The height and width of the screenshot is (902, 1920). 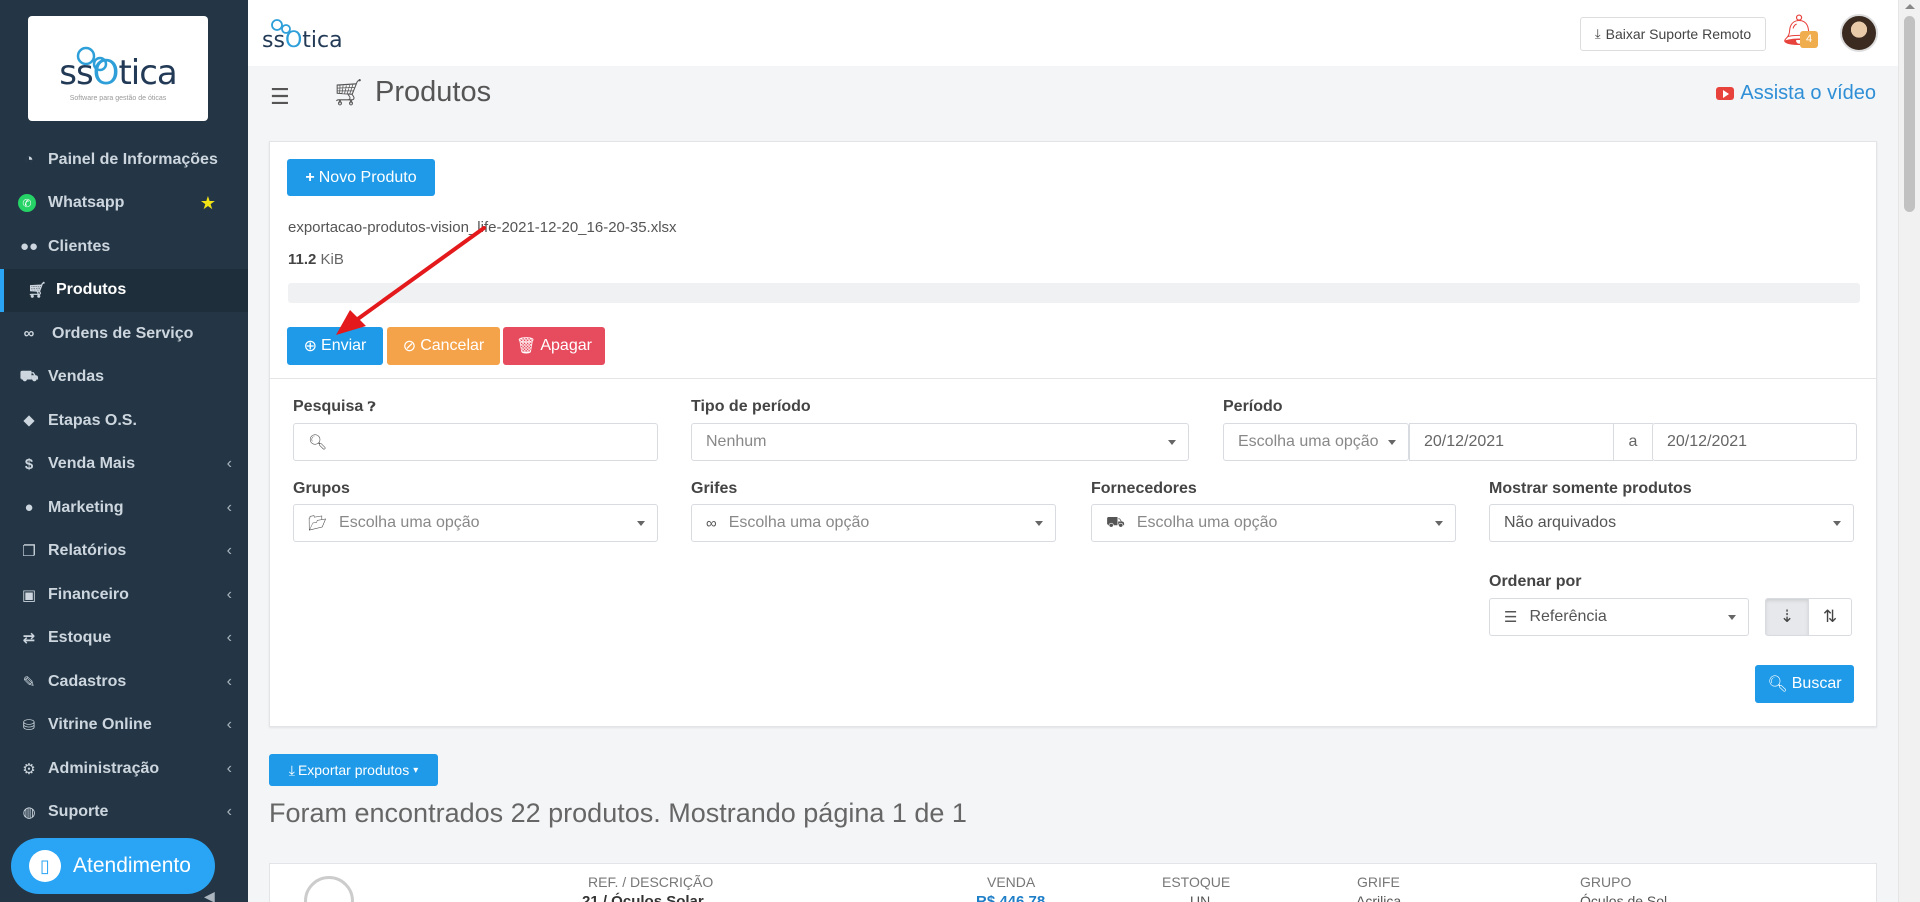 What do you see at coordinates (940, 442) in the screenshot?
I see `tipo-periodo-select: Nenhum` at bounding box center [940, 442].